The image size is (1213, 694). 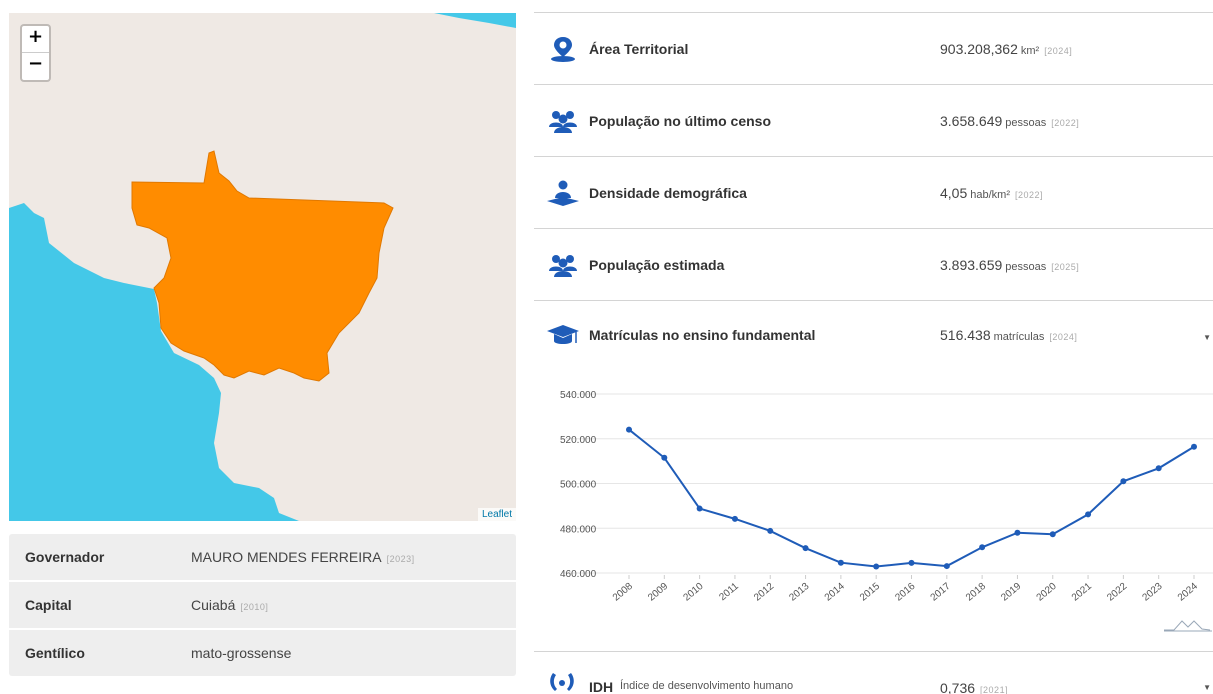 What do you see at coordinates (1047, 592) in the screenshot?
I see `x-tick-label: 2020` at bounding box center [1047, 592].